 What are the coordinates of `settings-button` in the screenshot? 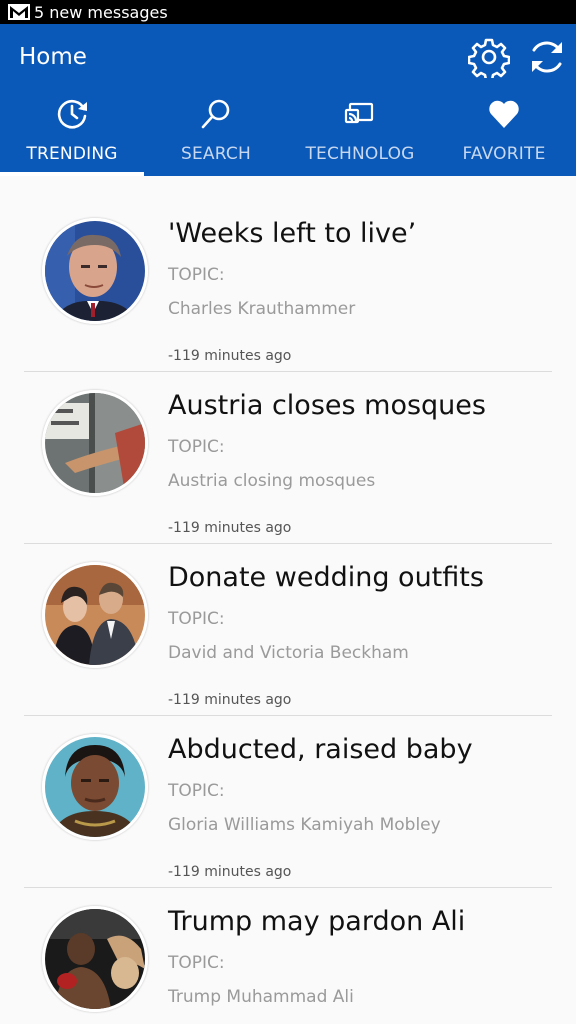 It's located at (489, 59).